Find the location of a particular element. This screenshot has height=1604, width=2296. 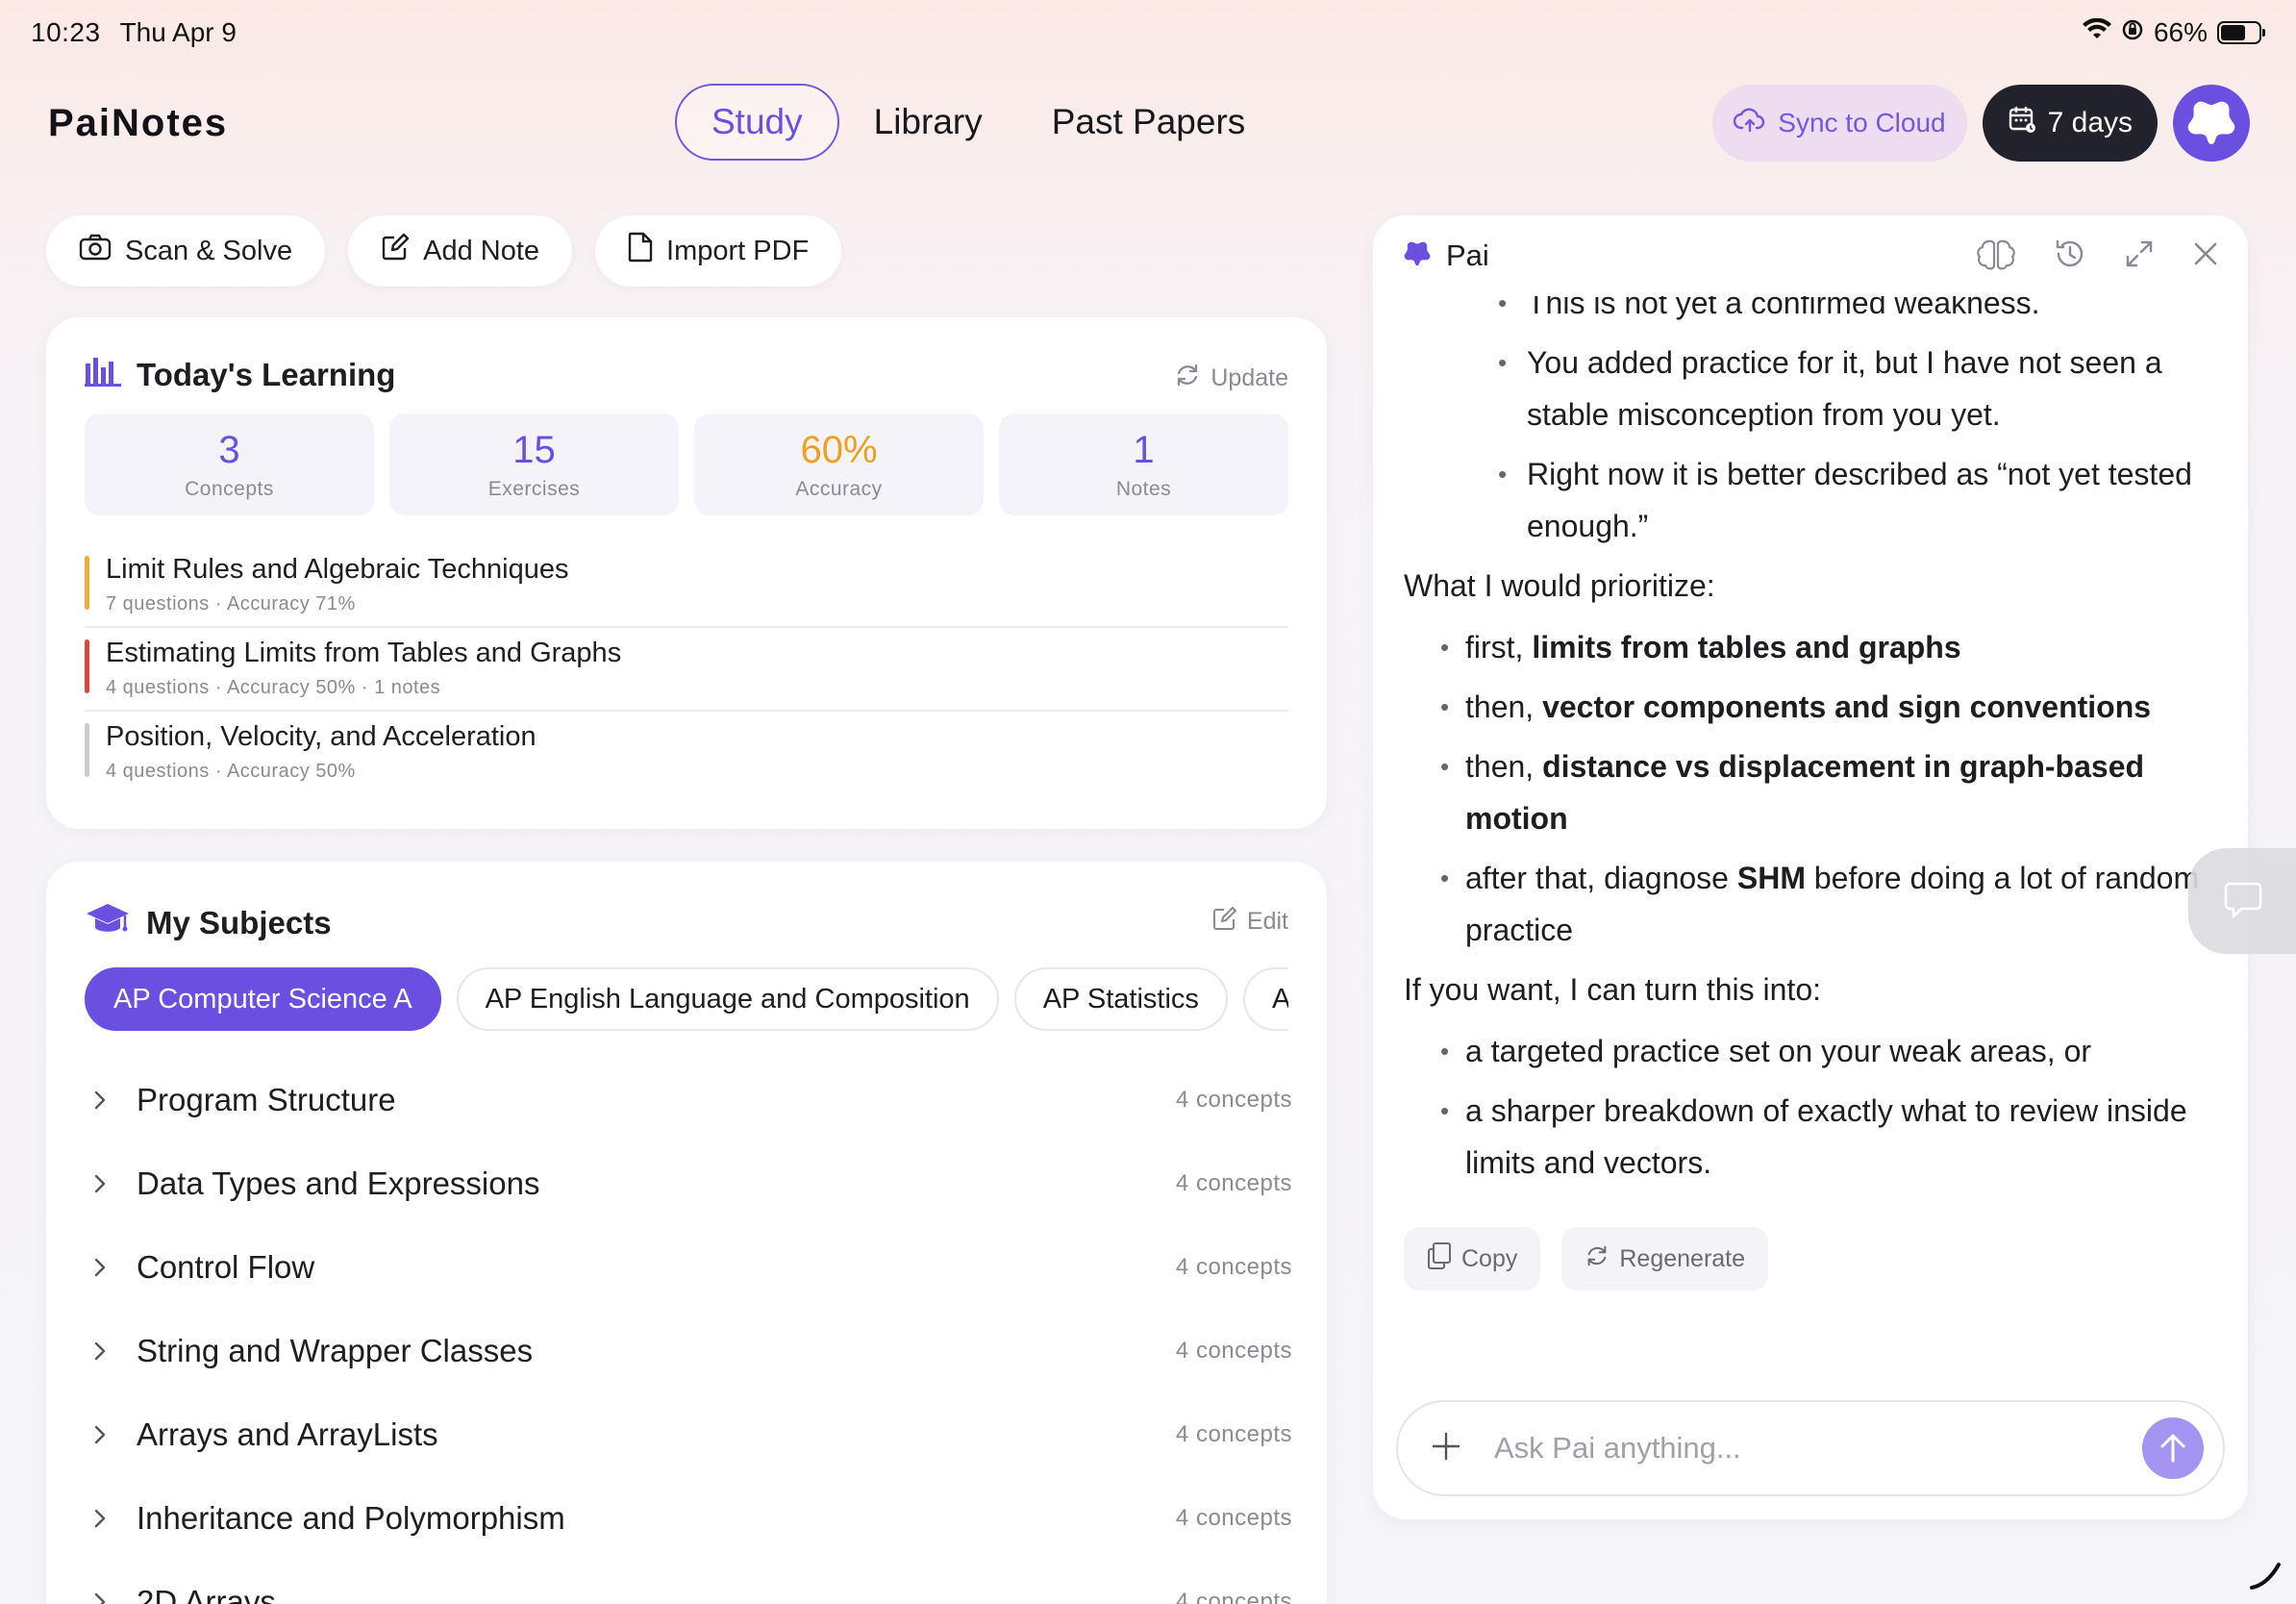

pai-panel-title: Pai is located at coordinates (1467, 255).